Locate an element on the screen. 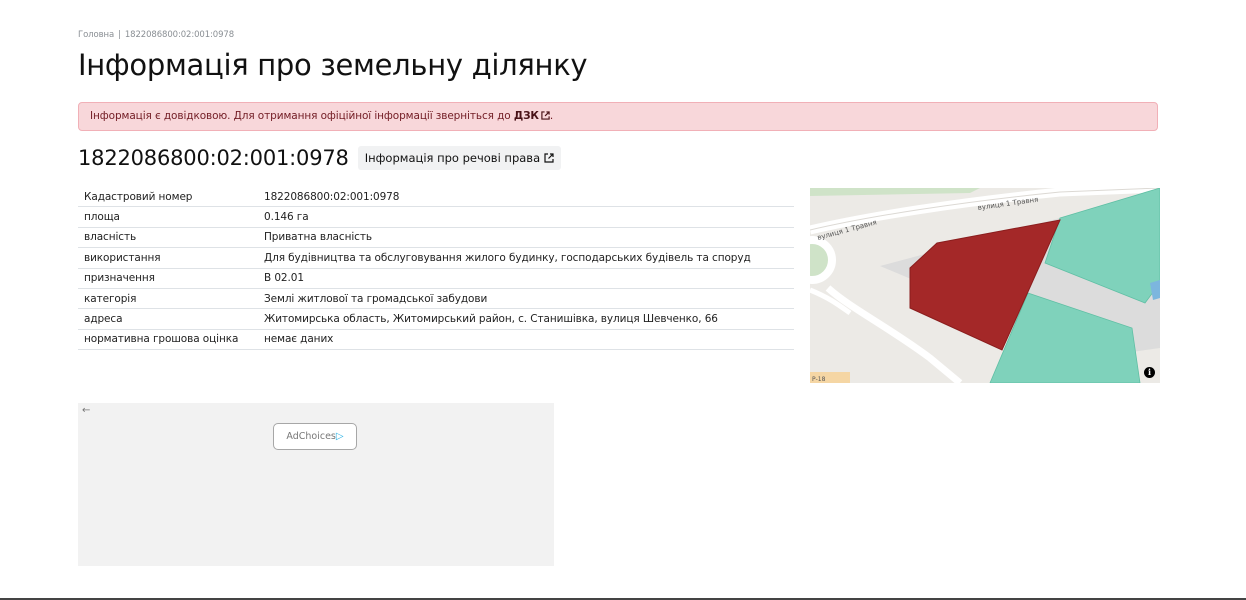 This screenshot has width=1246, height=600. map-canvas: вулиця 1 Травня вулиця 1 Травня Р-18 is located at coordinates (985, 285).